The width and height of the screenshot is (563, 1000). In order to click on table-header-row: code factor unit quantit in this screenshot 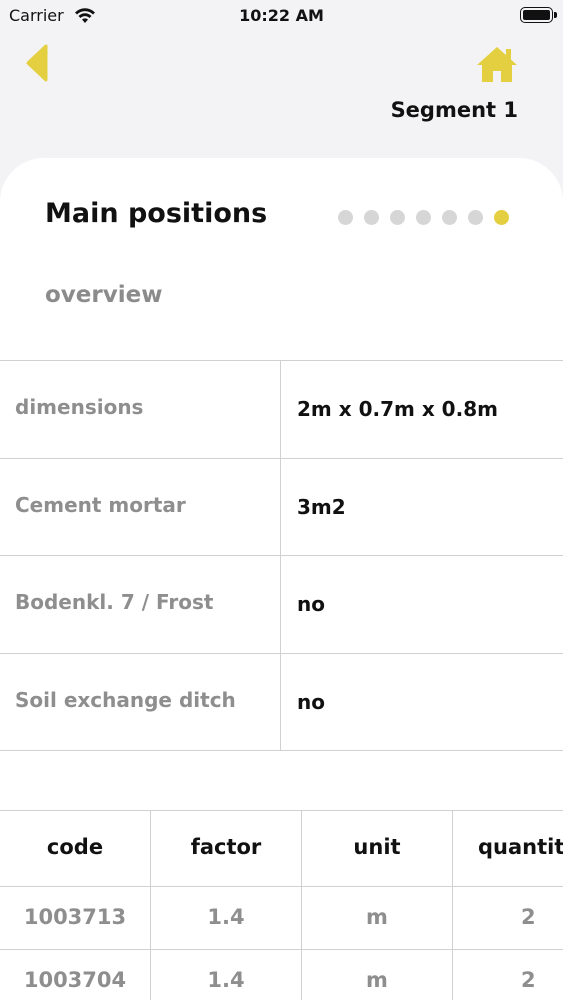, I will do `click(281, 849)`.